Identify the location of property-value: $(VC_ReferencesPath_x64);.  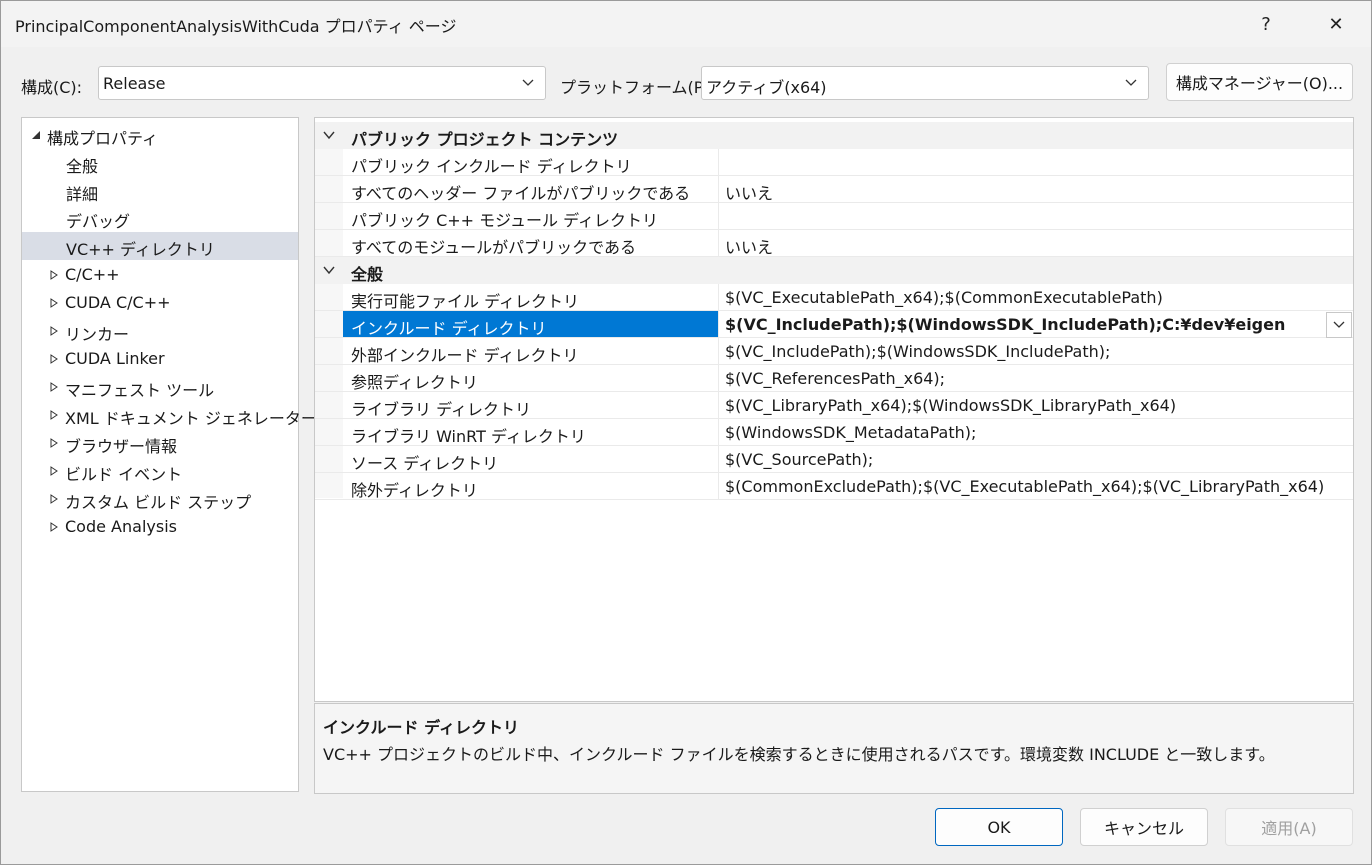
(834, 378).